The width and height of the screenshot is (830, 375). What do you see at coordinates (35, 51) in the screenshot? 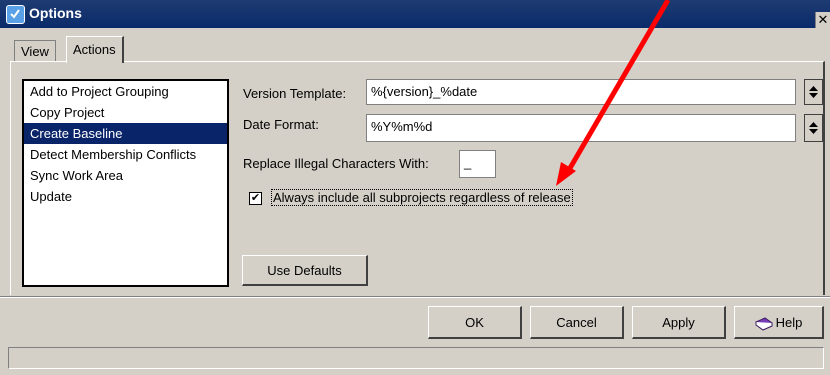
I see `tab-view: View` at bounding box center [35, 51].